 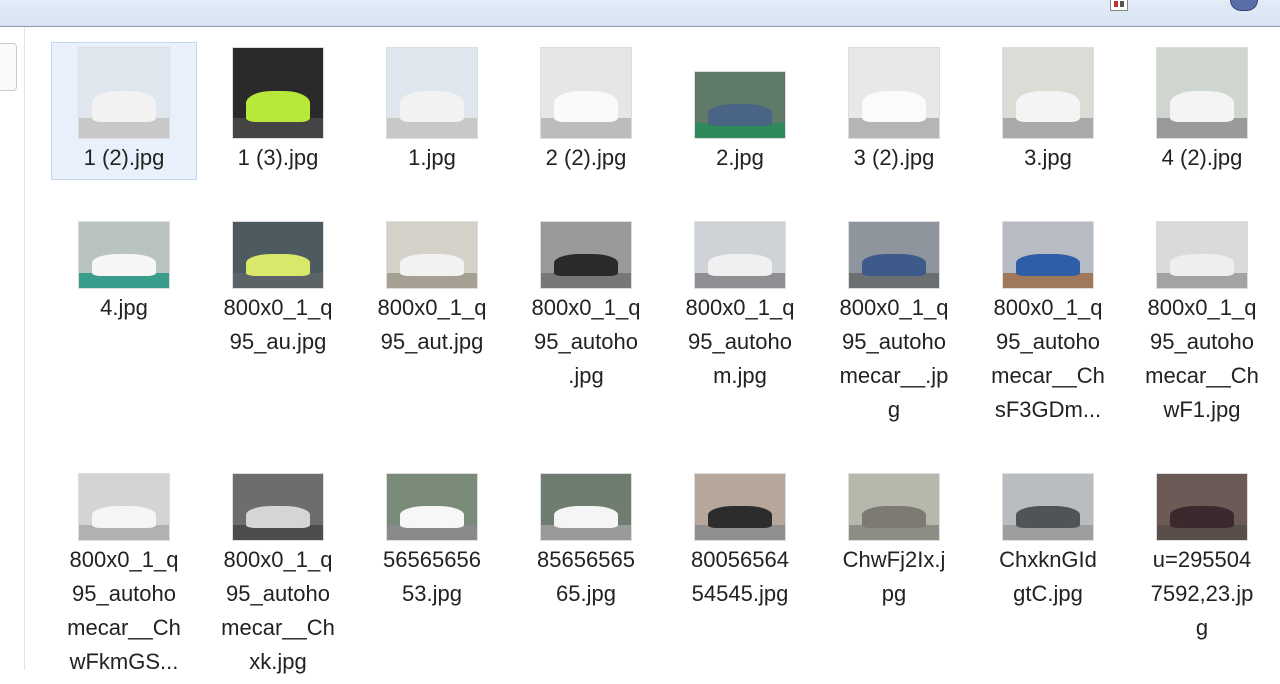 I want to click on file-item: ChwFj2Ix.j pg, so click(x=894, y=564).